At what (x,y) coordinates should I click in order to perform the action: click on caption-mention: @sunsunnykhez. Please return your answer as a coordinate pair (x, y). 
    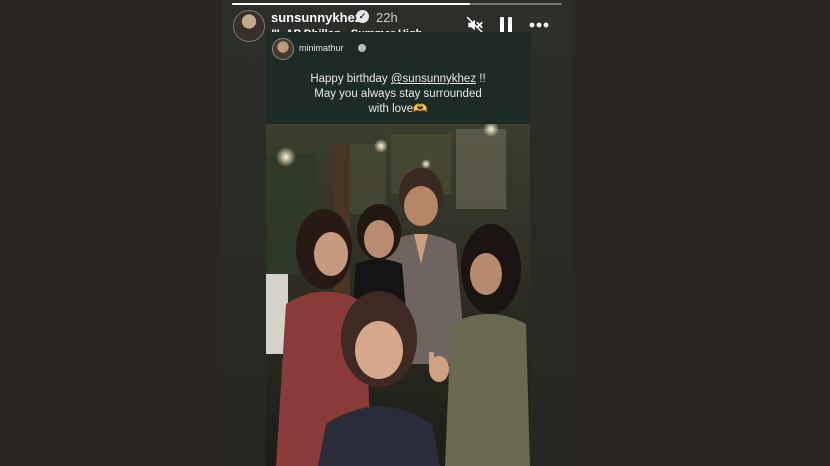
    Looking at the image, I should click on (433, 79).